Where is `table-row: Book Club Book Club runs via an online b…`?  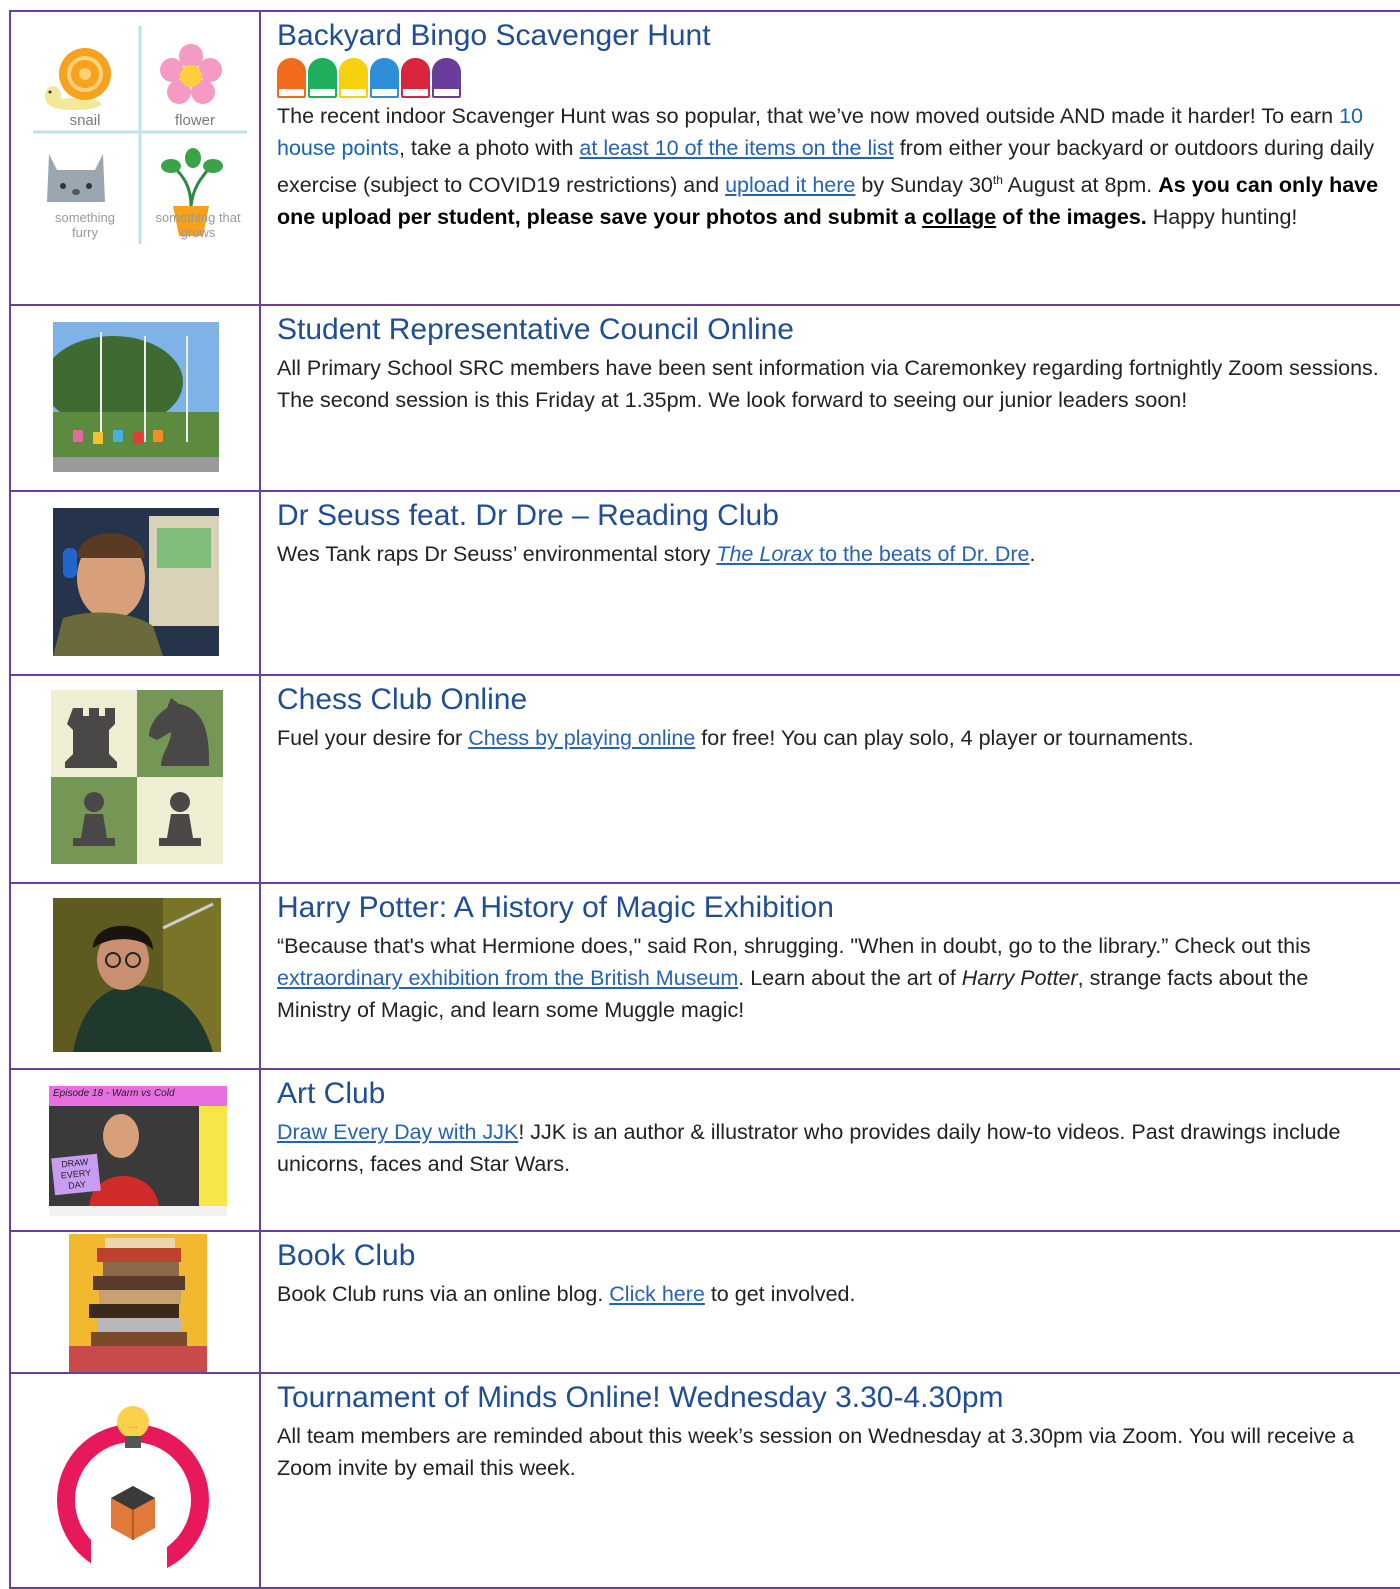 table-row: Book Club Book Club runs via an online b… is located at coordinates (704, 1302).